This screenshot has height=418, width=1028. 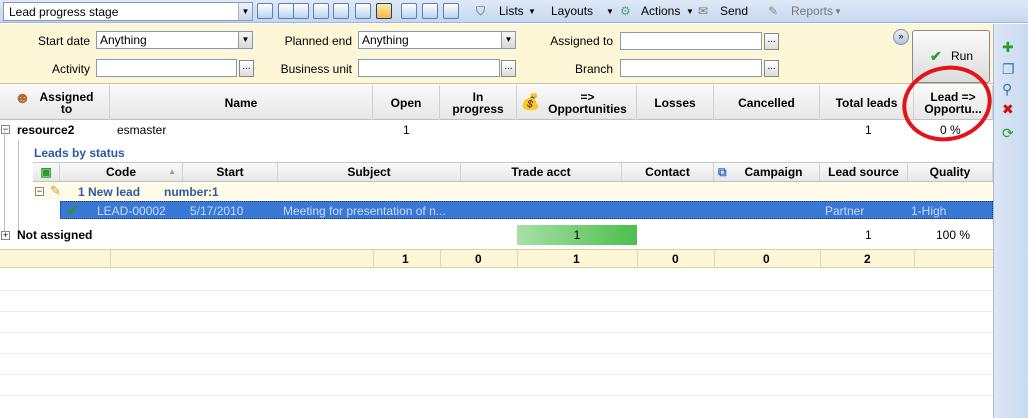 I want to click on campaign-icon: ⧉, so click(x=722, y=172).